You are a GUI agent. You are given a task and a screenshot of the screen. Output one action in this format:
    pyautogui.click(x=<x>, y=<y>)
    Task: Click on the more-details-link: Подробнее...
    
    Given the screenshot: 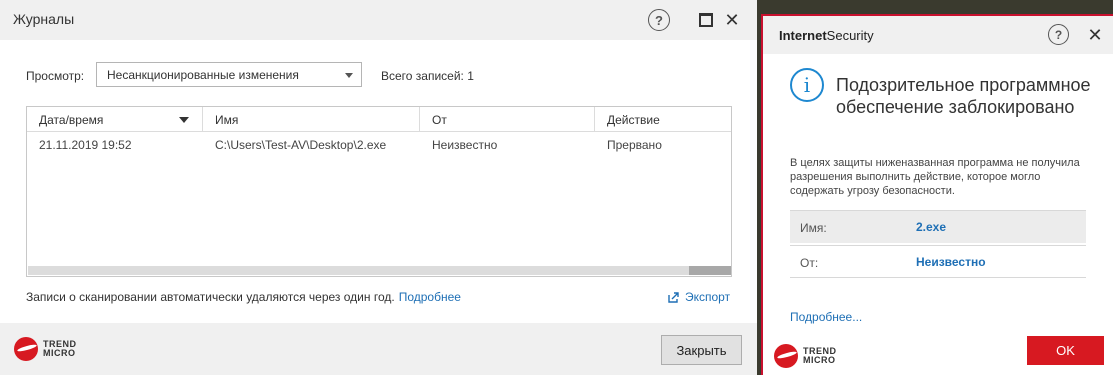 What is the action you would take?
    pyautogui.click(x=826, y=317)
    